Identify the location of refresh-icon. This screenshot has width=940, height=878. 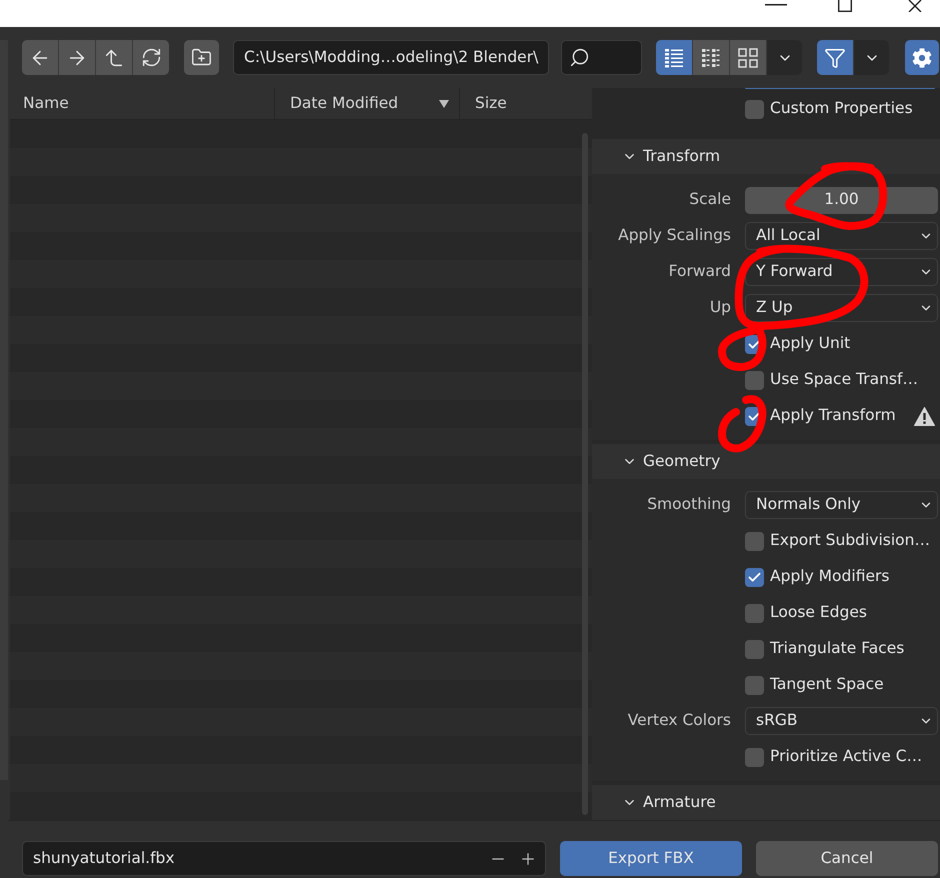
(151, 57).